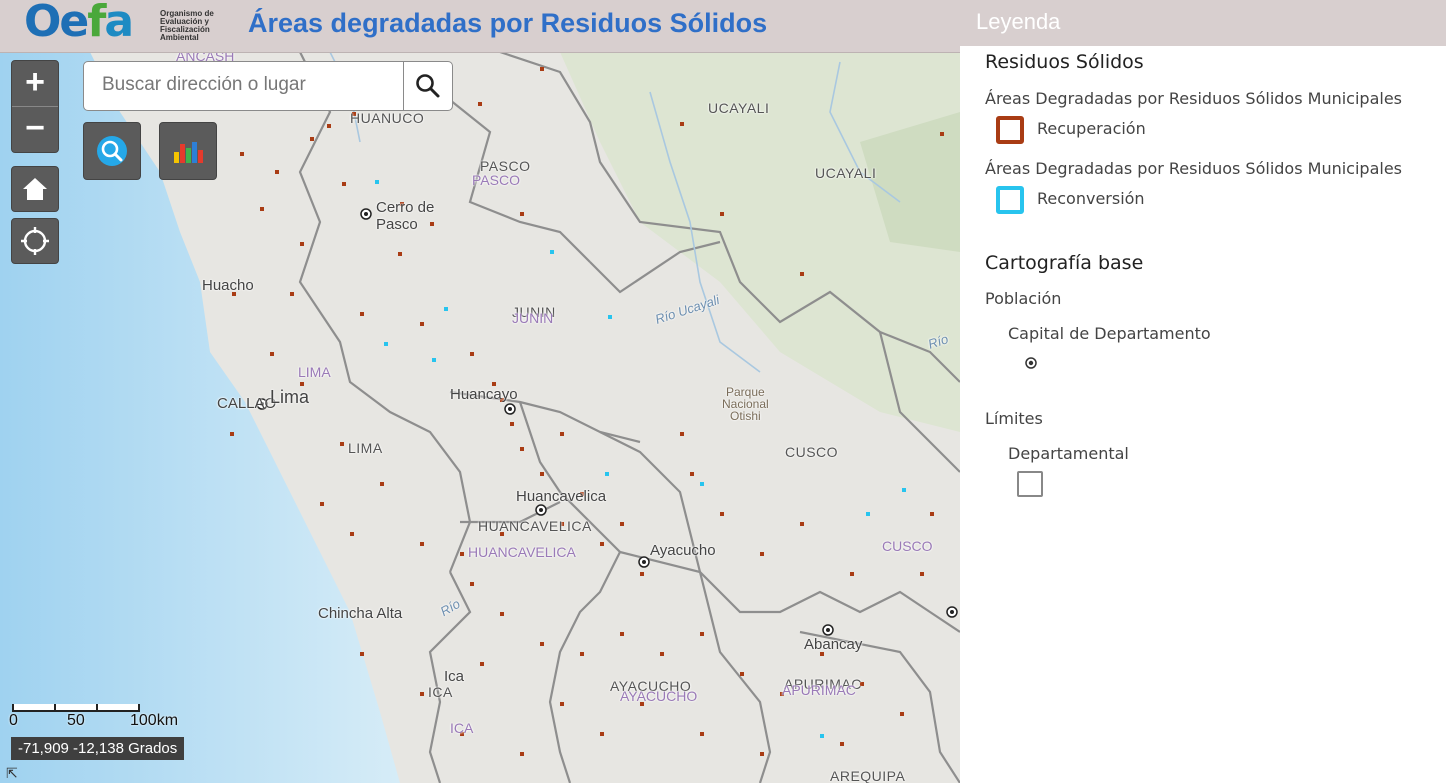 The height and width of the screenshot is (783, 1446). Describe the element at coordinates (1109, 333) in the screenshot. I see `legend-capital: Capital de Departamento` at that location.